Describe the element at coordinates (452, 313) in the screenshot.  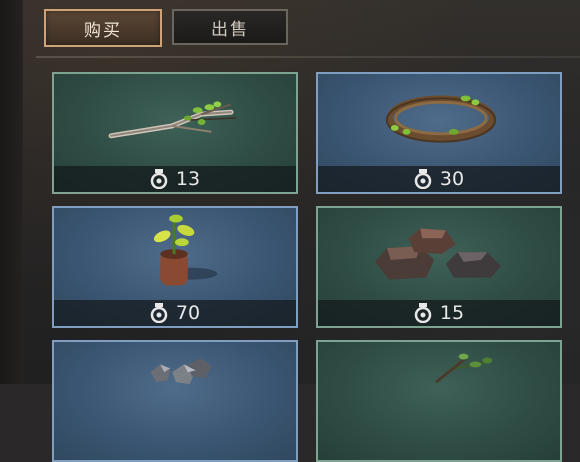
I see `price-value: 15` at that location.